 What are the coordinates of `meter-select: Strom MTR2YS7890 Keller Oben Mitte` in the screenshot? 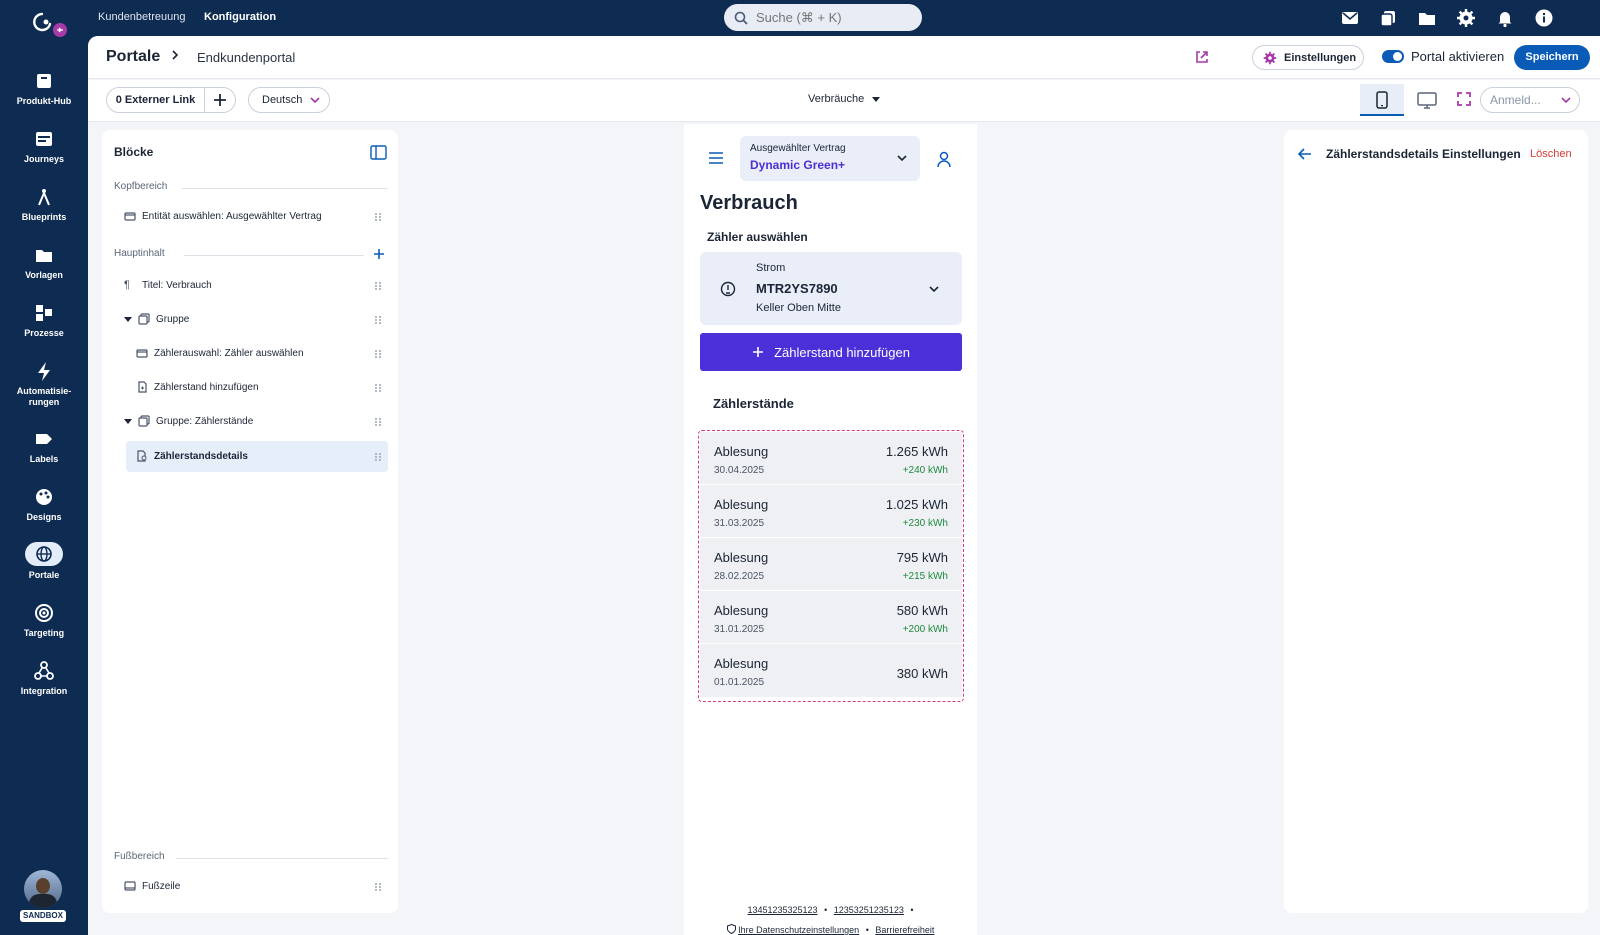 It's located at (831, 288).